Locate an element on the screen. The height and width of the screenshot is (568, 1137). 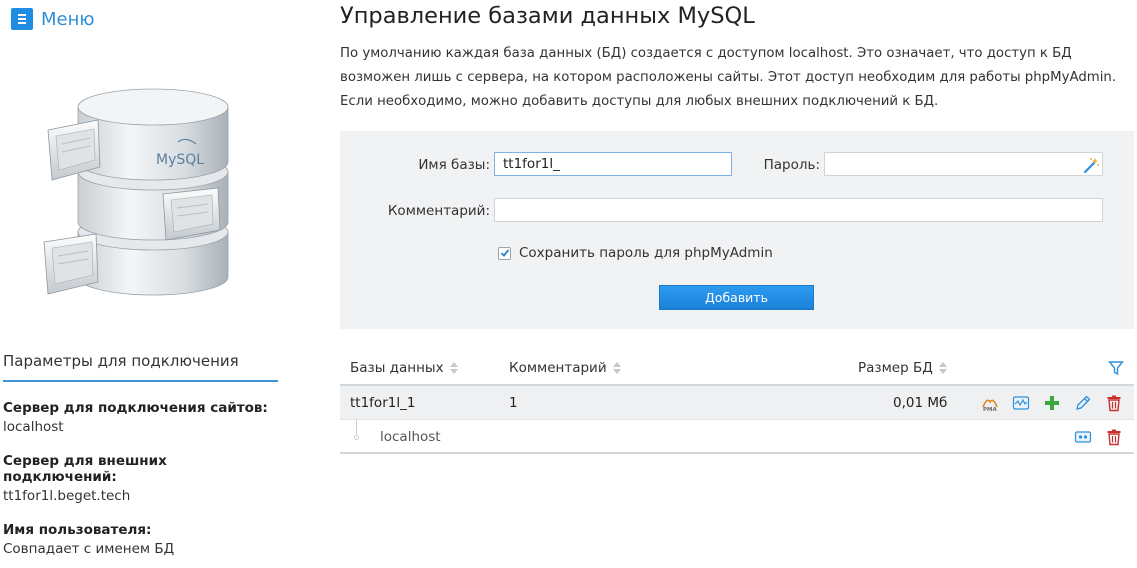
column-header-size: Размер БД is located at coordinates (902, 368).